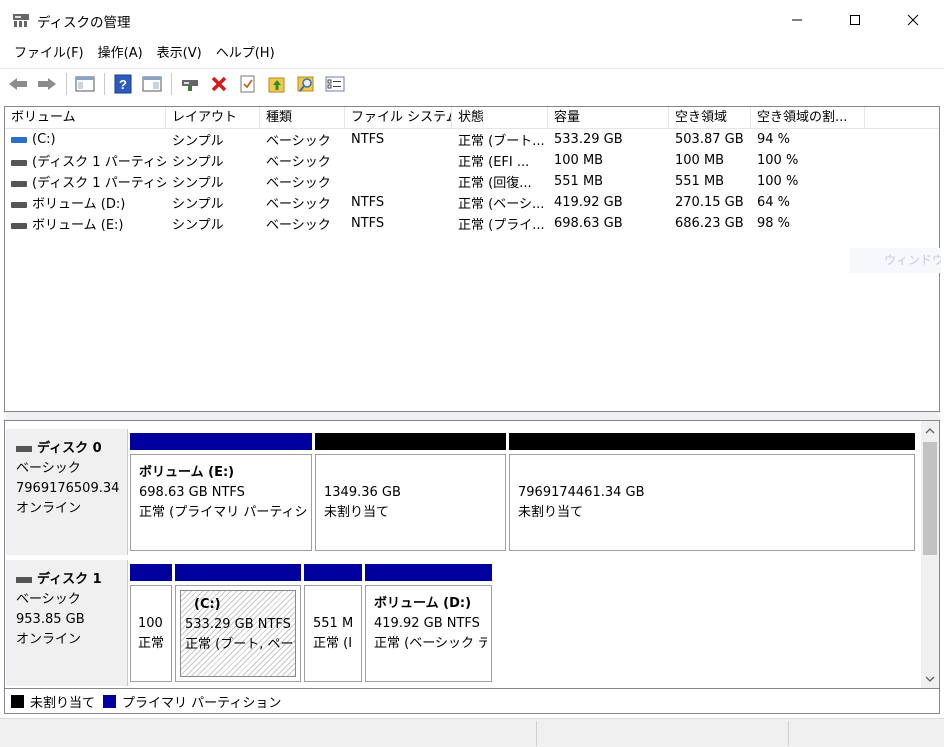 The image size is (944, 747). Describe the element at coordinates (536, 733) in the screenshot. I see `status-divider` at that location.